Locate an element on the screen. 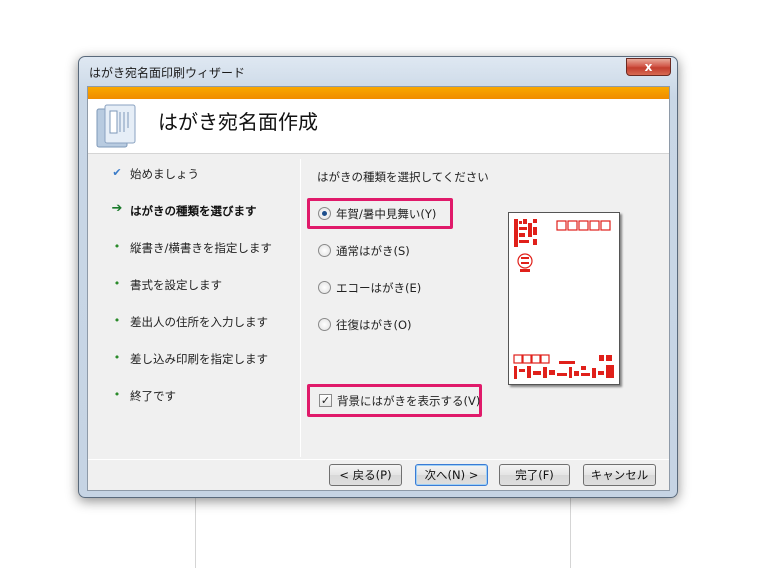 The width and height of the screenshot is (762, 568). step-label: 差し込み印刷を指定します is located at coordinates (199, 359).